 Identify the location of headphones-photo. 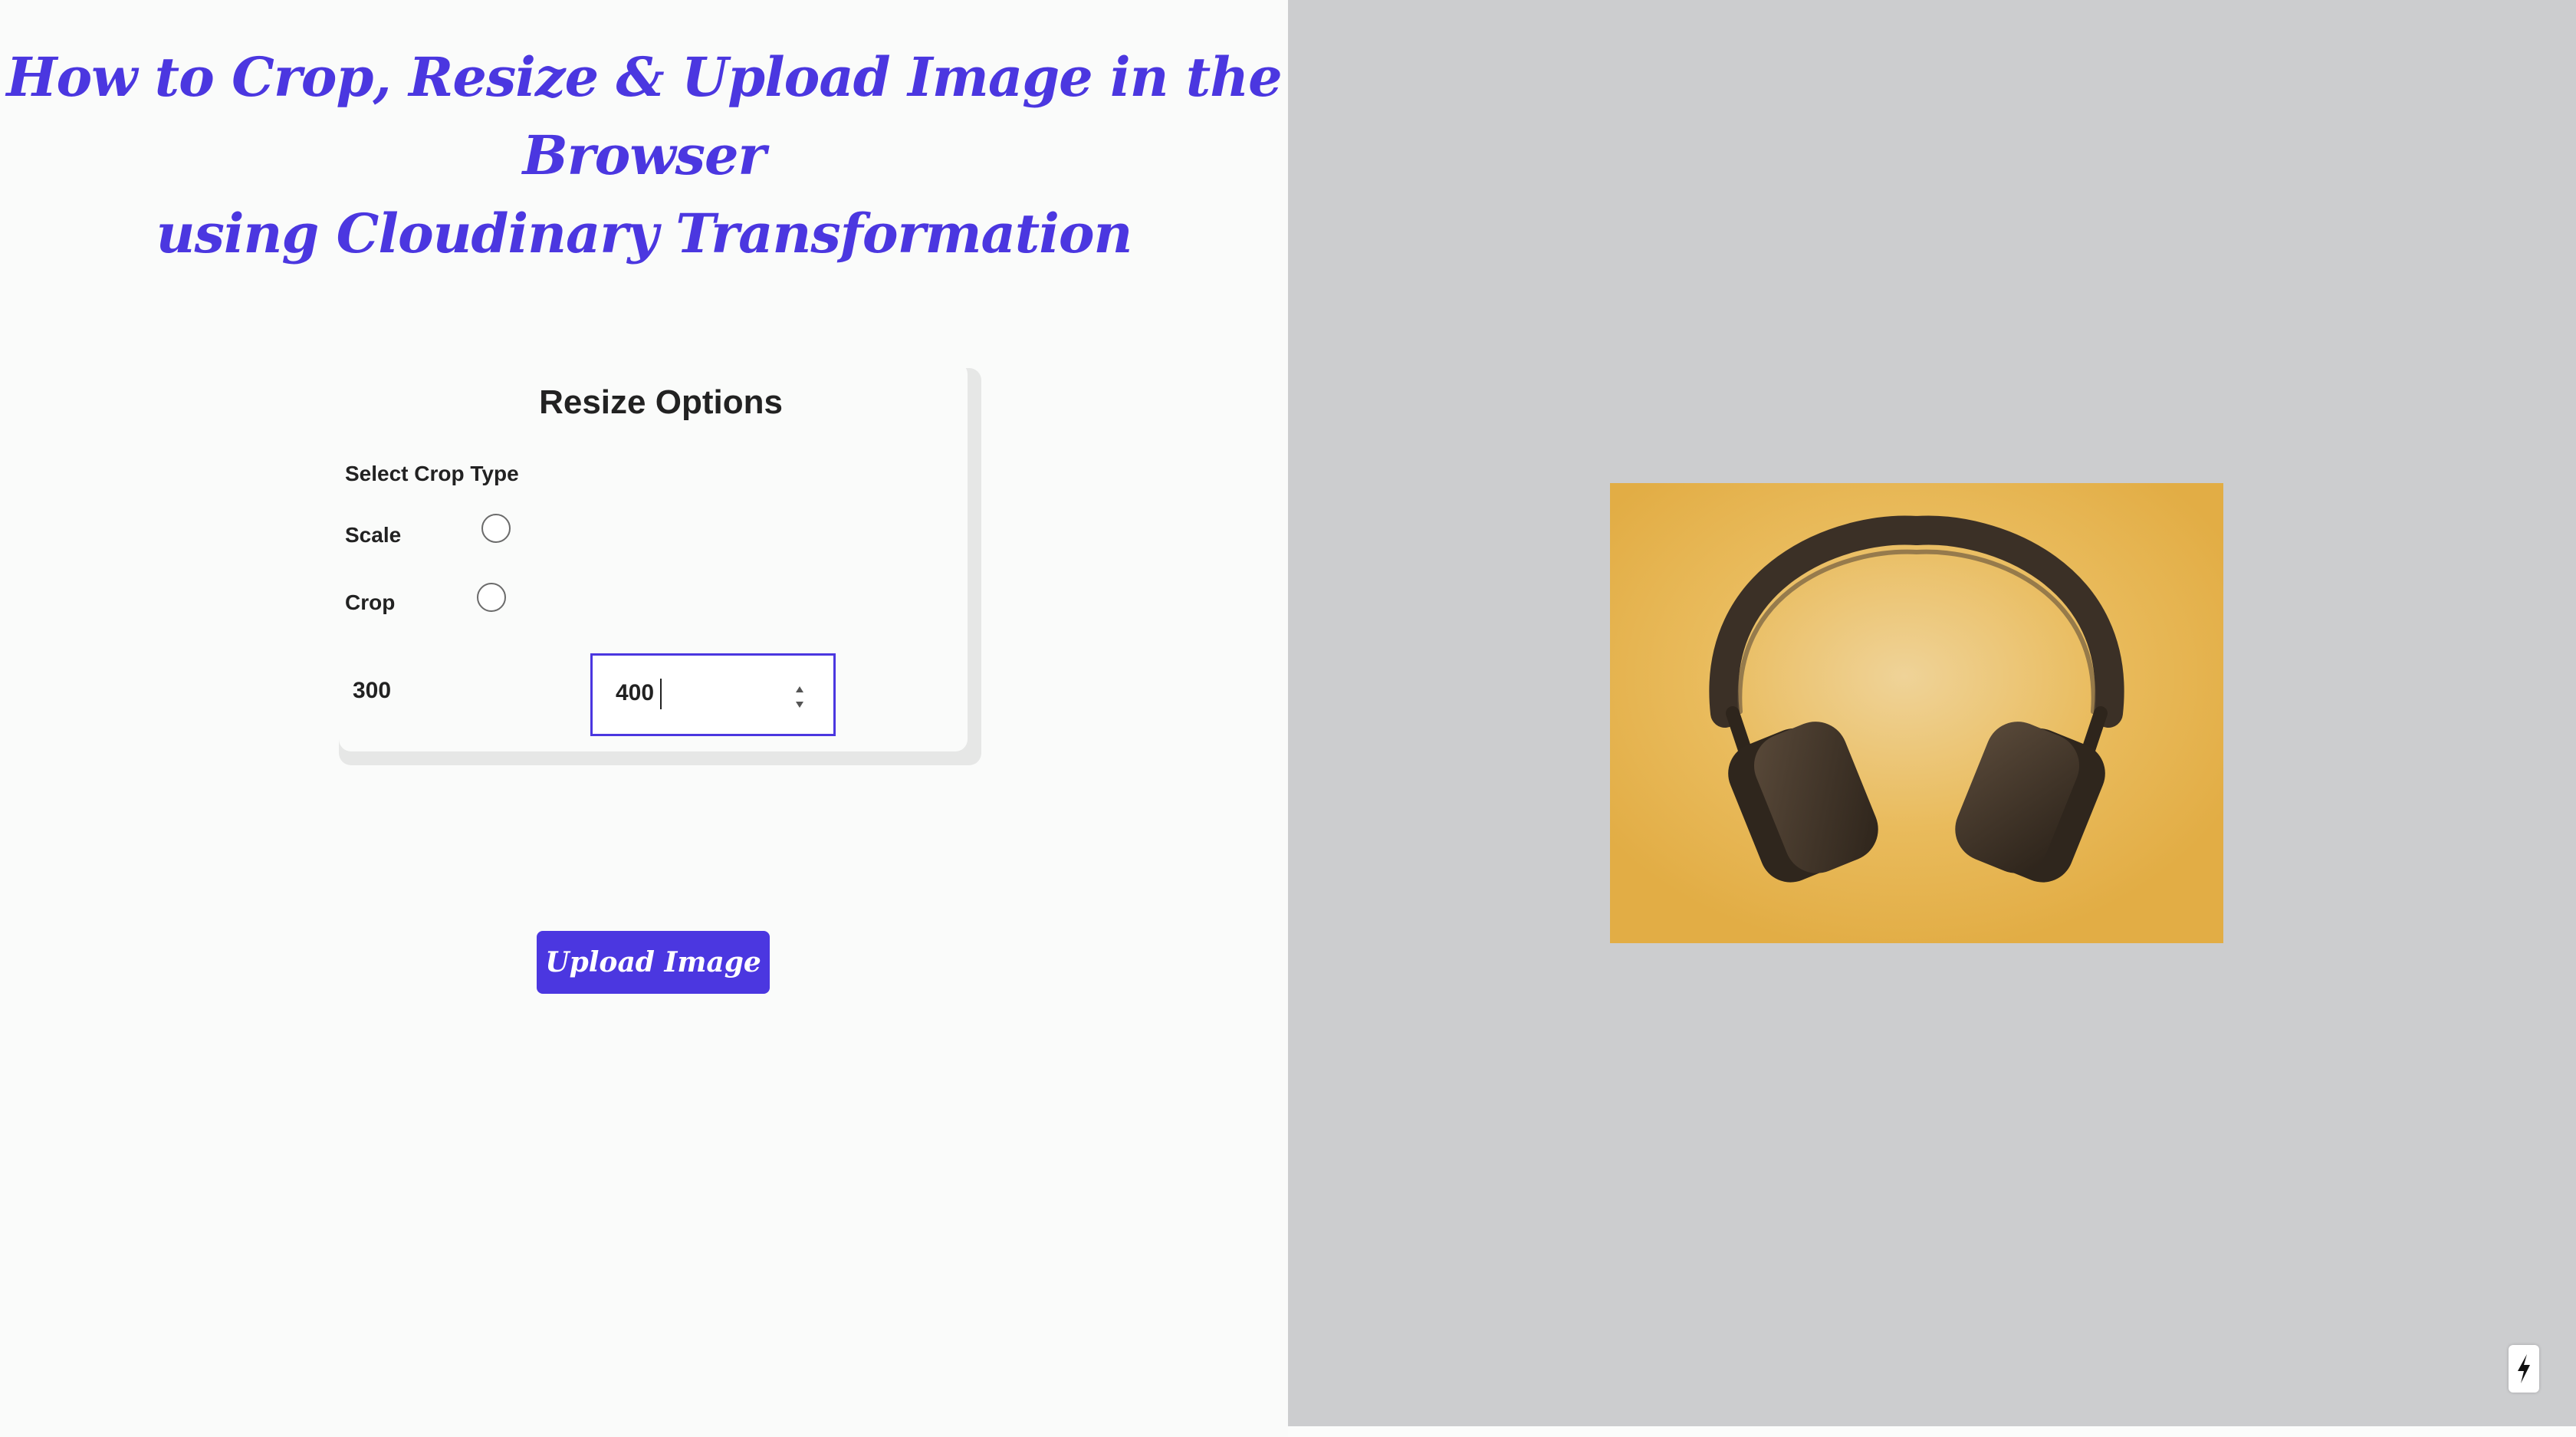
(1916, 713).